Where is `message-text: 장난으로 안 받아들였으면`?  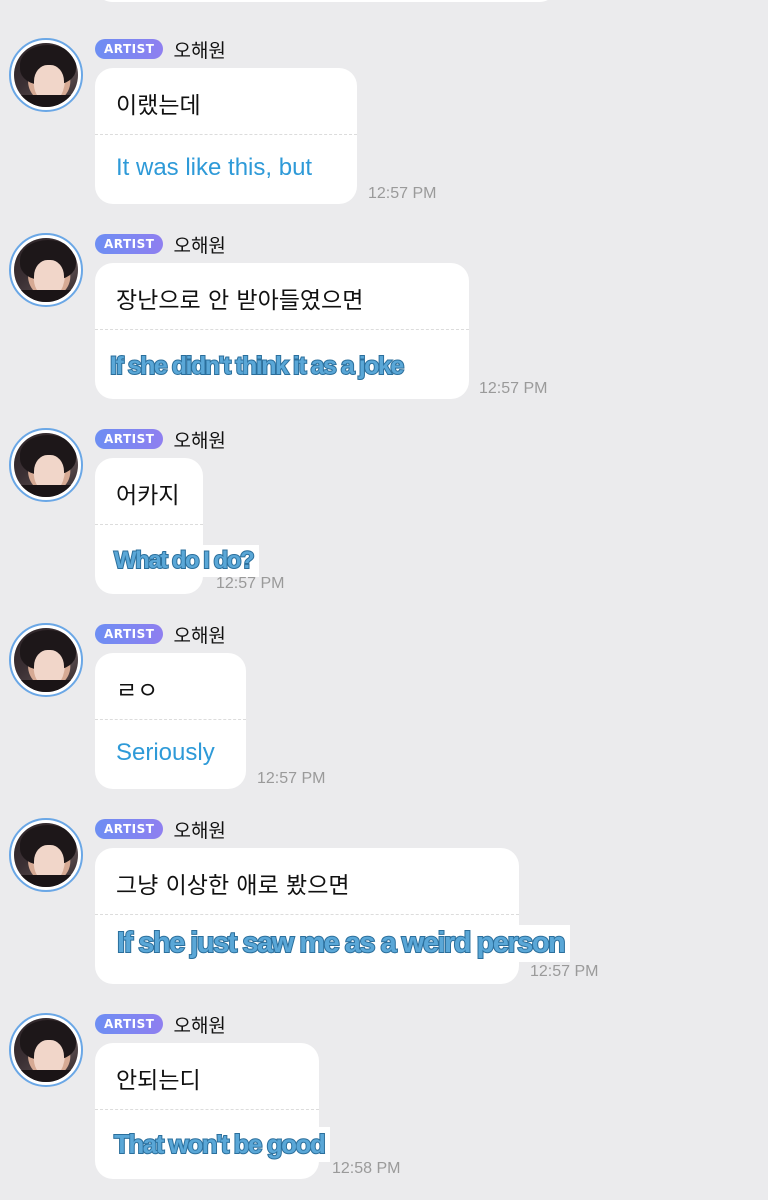 message-text: 장난으로 안 받아들였으면 is located at coordinates (240, 301).